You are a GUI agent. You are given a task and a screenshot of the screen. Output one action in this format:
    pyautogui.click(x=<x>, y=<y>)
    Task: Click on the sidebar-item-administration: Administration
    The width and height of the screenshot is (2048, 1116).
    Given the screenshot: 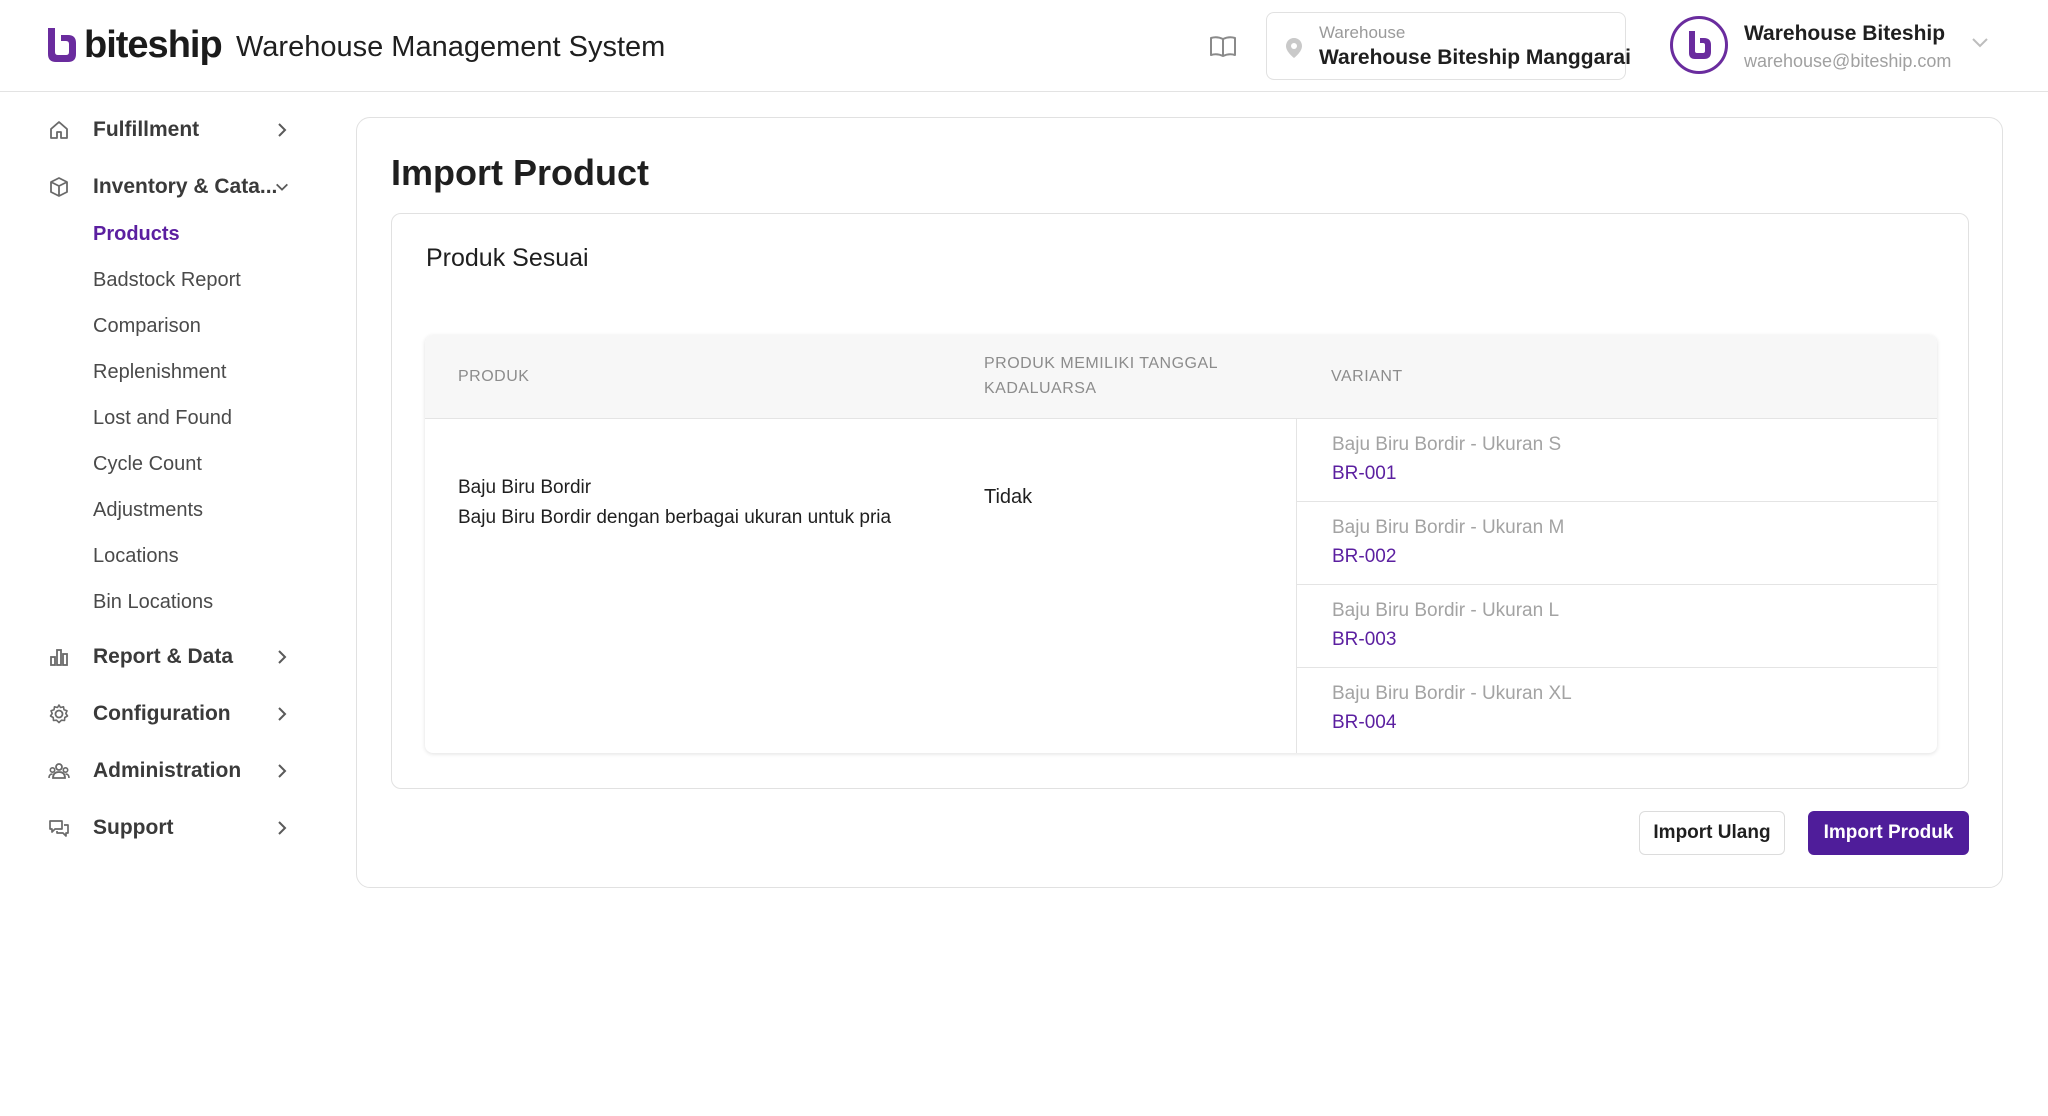 What is the action you would take?
    pyautogui.click(x=155, y=771)
    